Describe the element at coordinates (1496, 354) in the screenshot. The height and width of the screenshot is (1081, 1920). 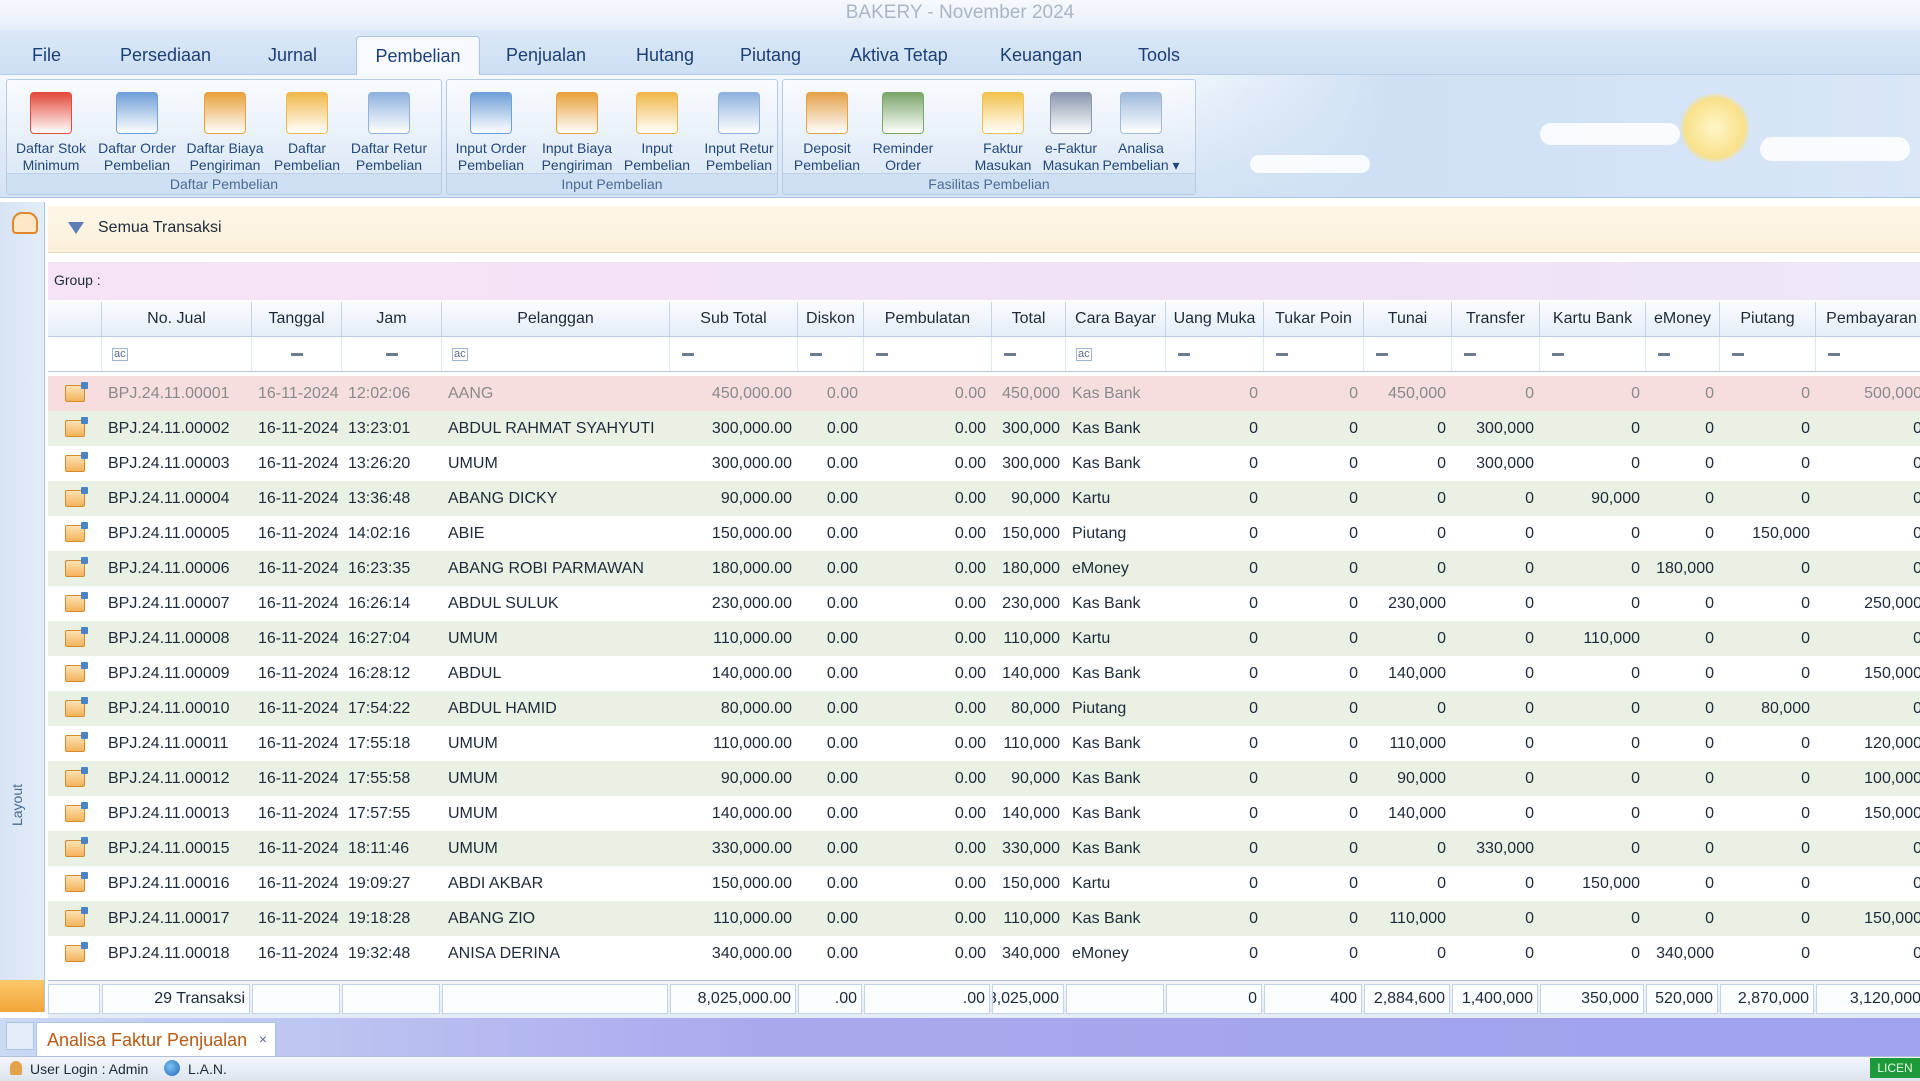
I see `filter-cell-transfer` at that location.